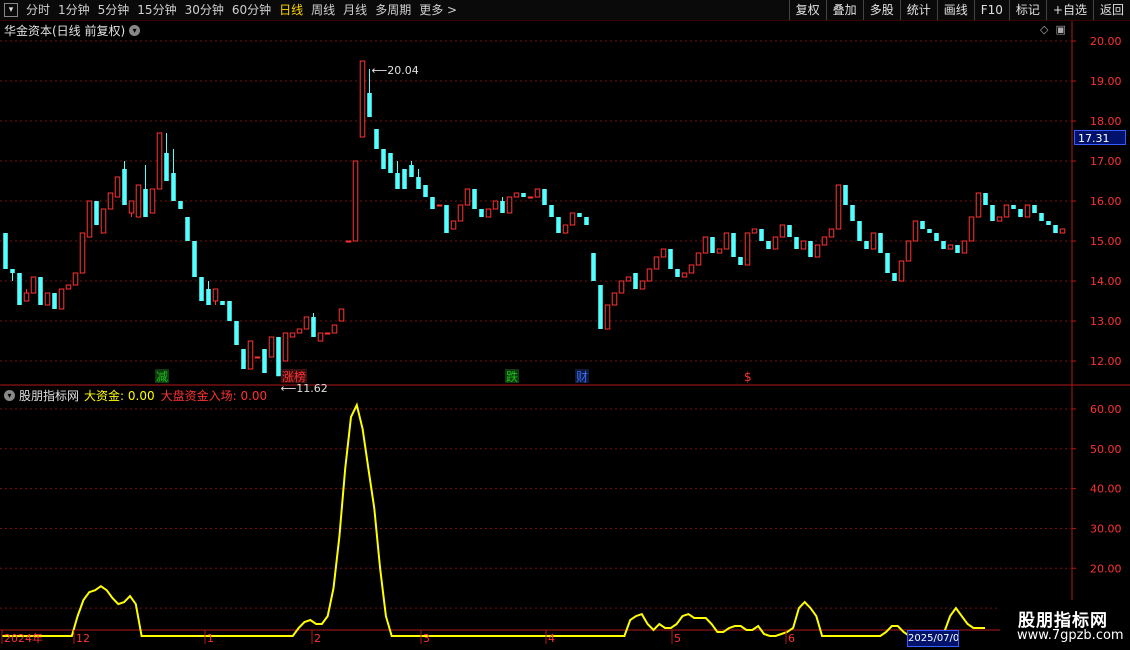  I want to click on date-tick-label: 12, so click(83, 638).